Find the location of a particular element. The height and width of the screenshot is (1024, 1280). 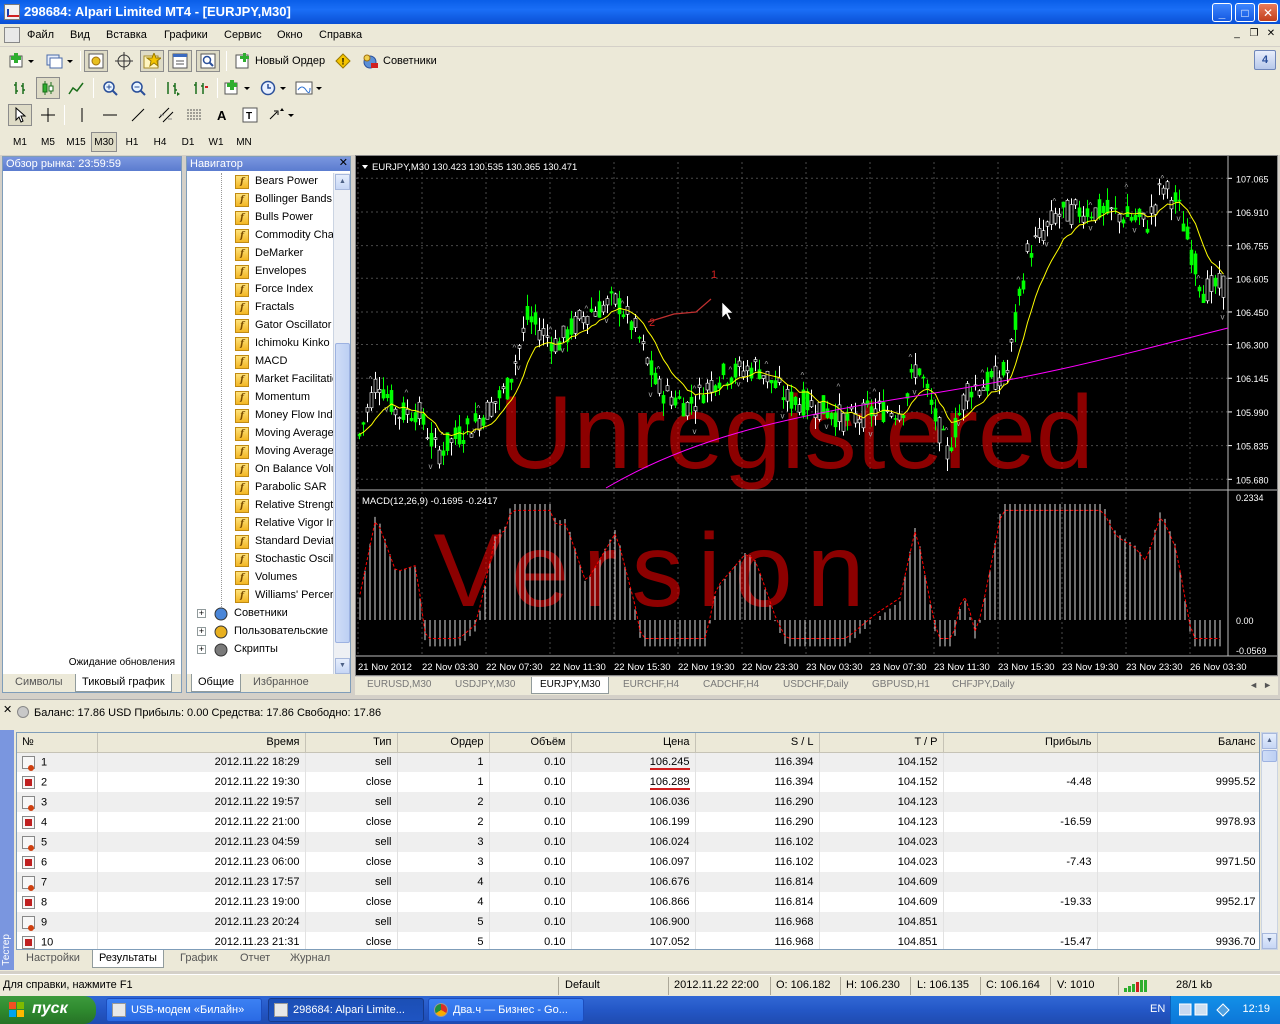

column-header: T / P is located at coordinates (881, 743).